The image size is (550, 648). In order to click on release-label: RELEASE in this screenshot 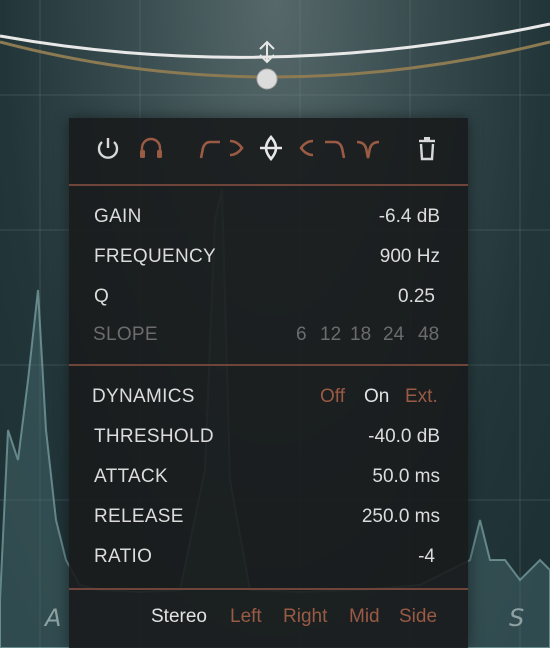, I will do `click(139, 516)`.